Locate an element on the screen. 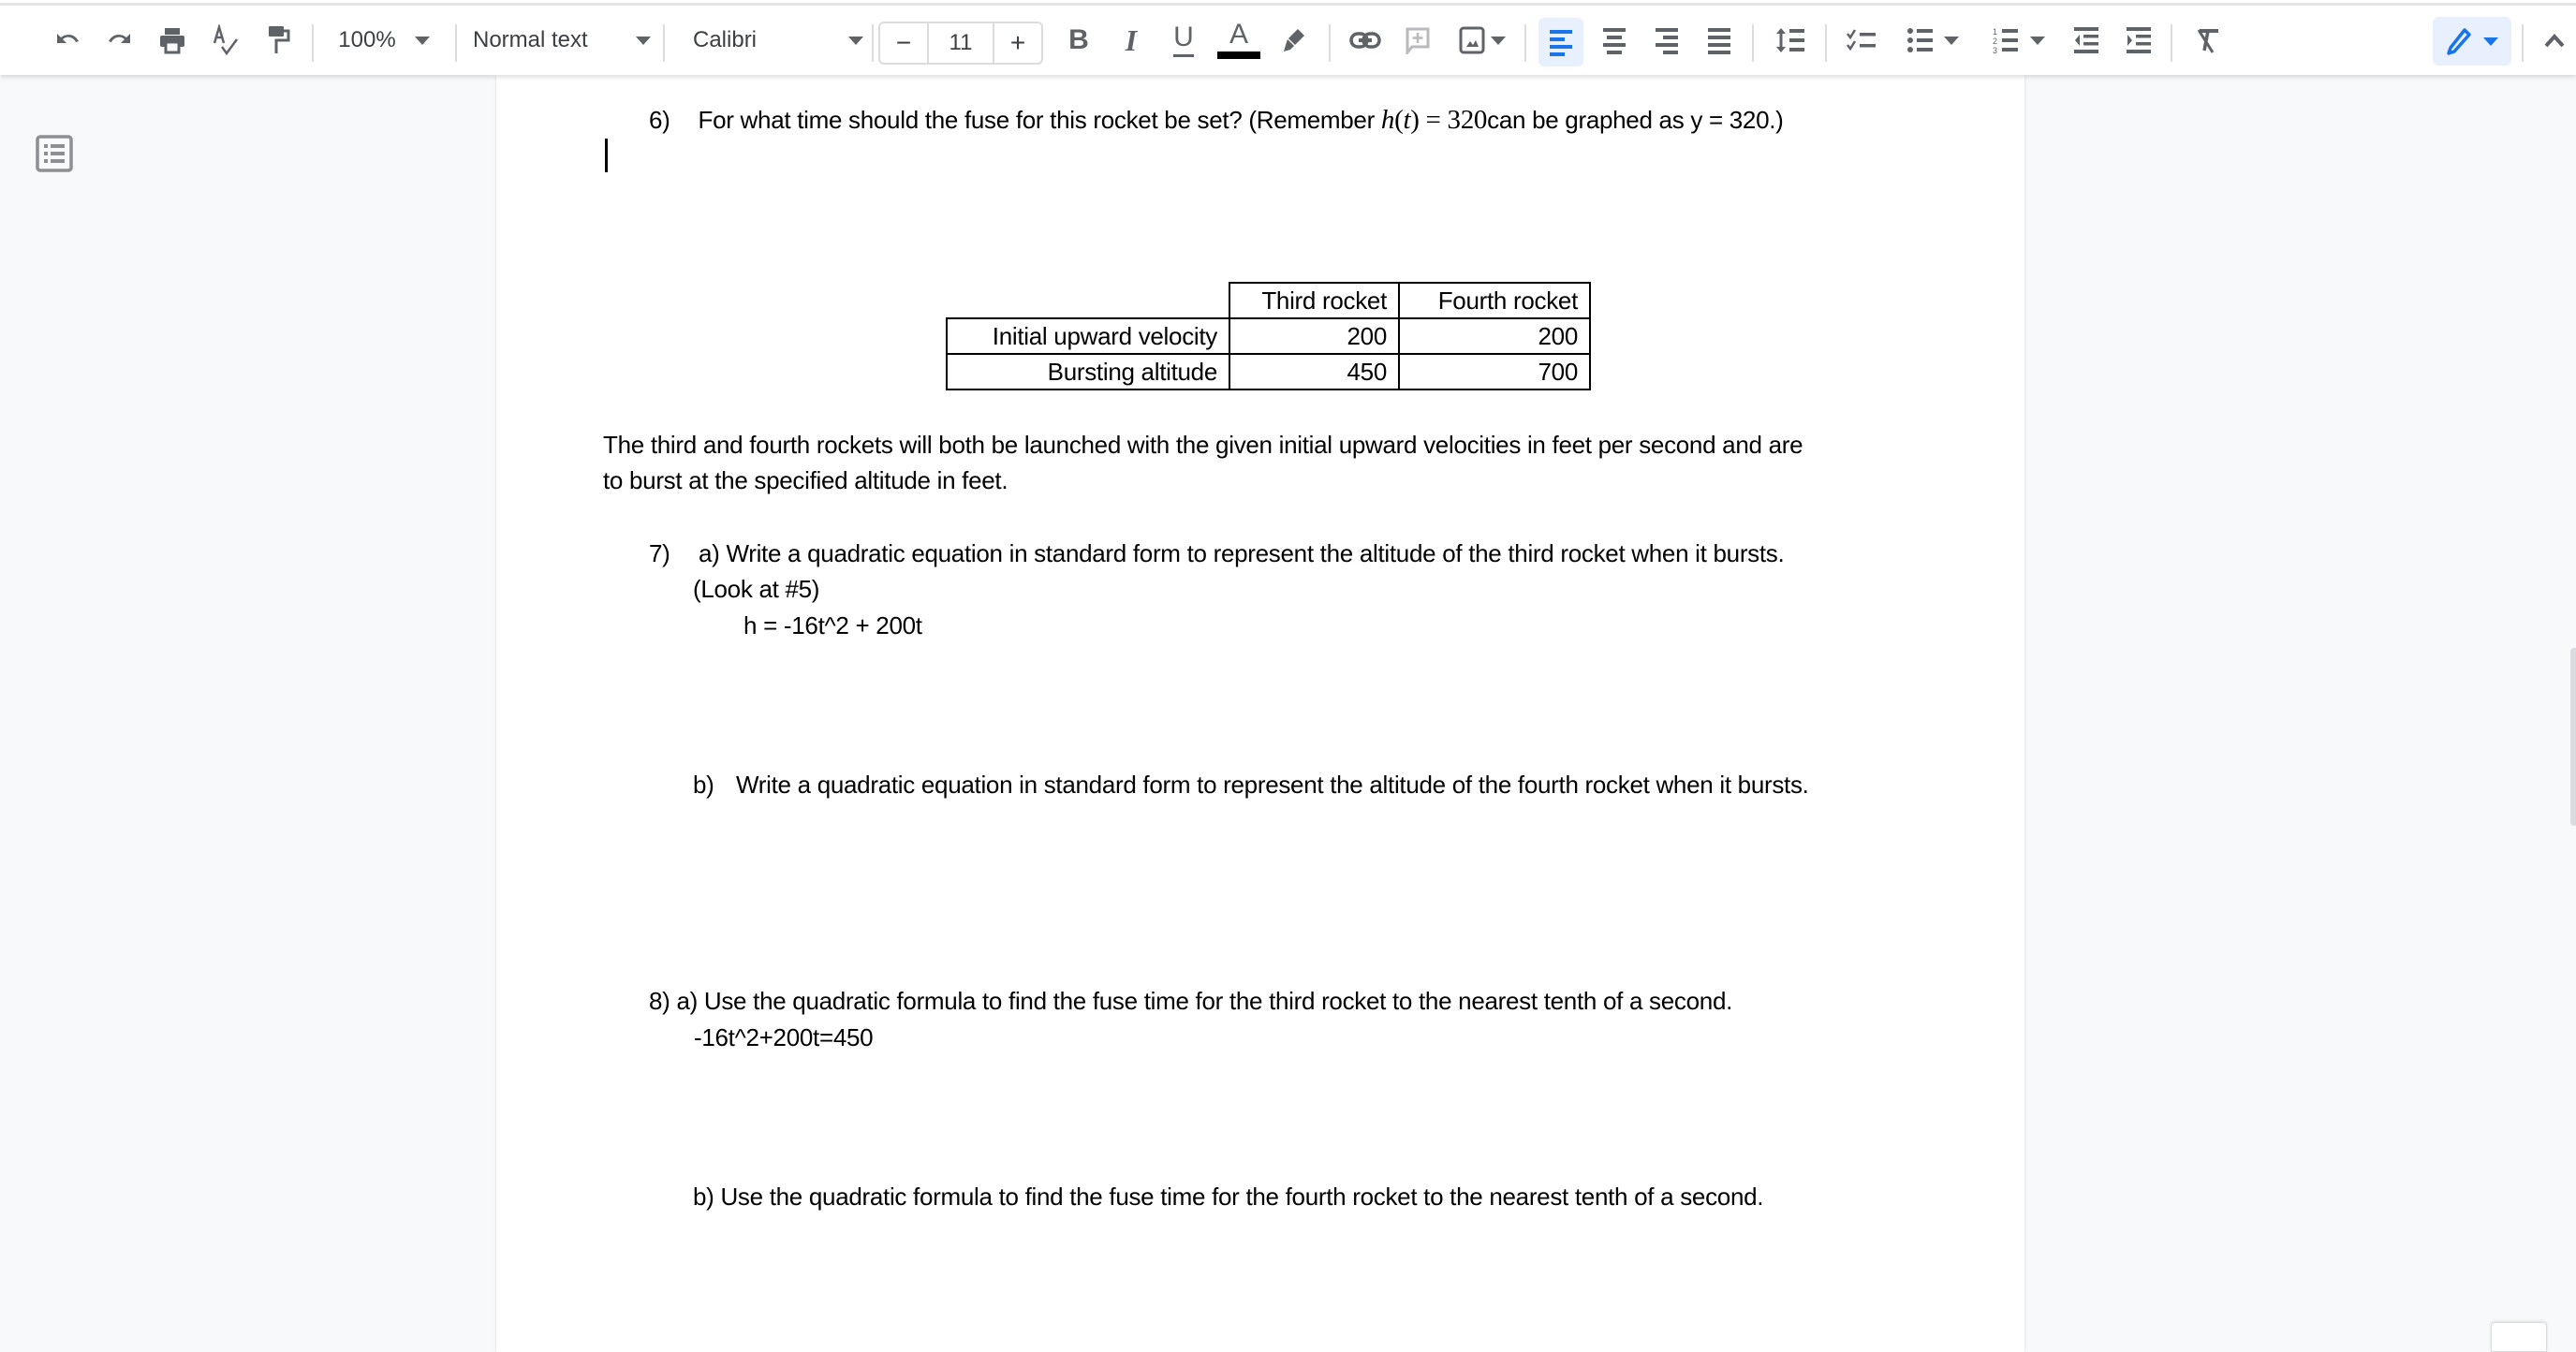  document-outline-button is located at coordinates (54, 153).